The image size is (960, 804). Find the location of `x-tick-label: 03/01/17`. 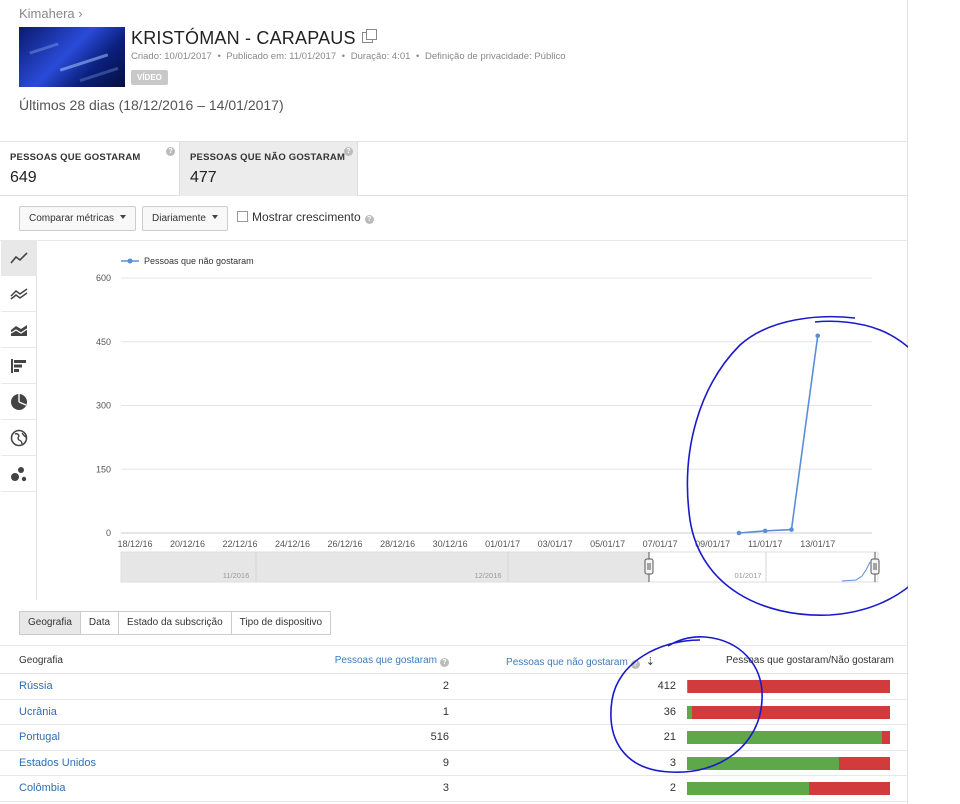

x-tick-label: 03/01/17 is located at coordinates (555, 544).